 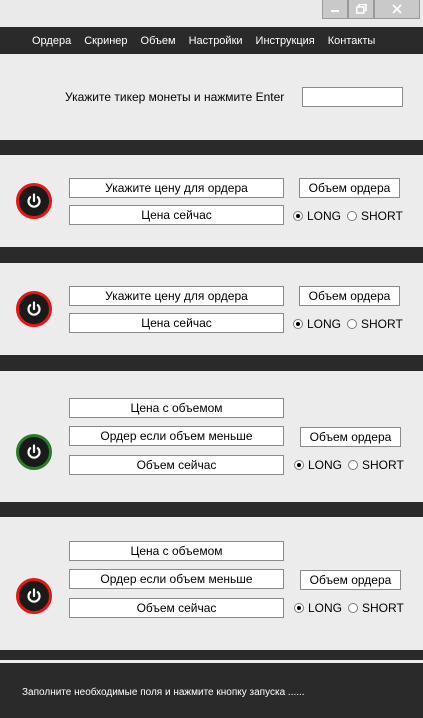 I want to click on minimize-button, so click(x=335, y=9).